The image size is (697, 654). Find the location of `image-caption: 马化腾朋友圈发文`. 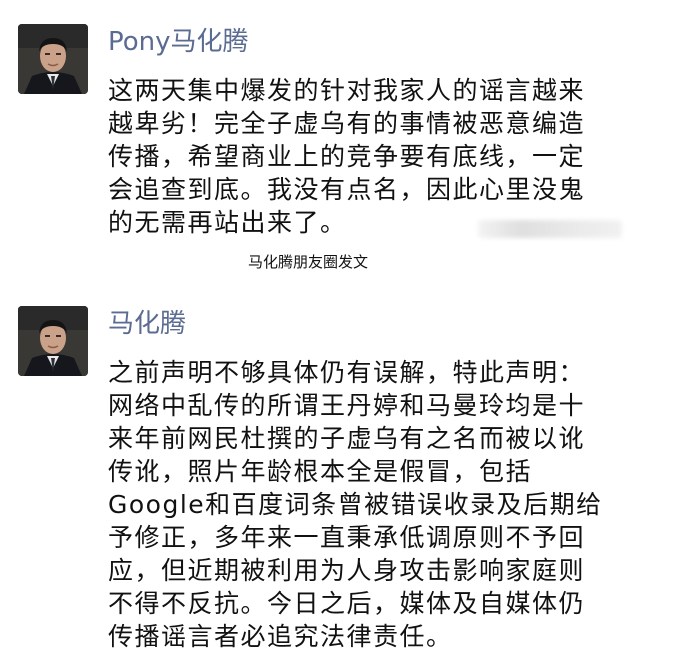

image-caption: 马化腾朋友圈发文 is located at coordinates (308, 262).